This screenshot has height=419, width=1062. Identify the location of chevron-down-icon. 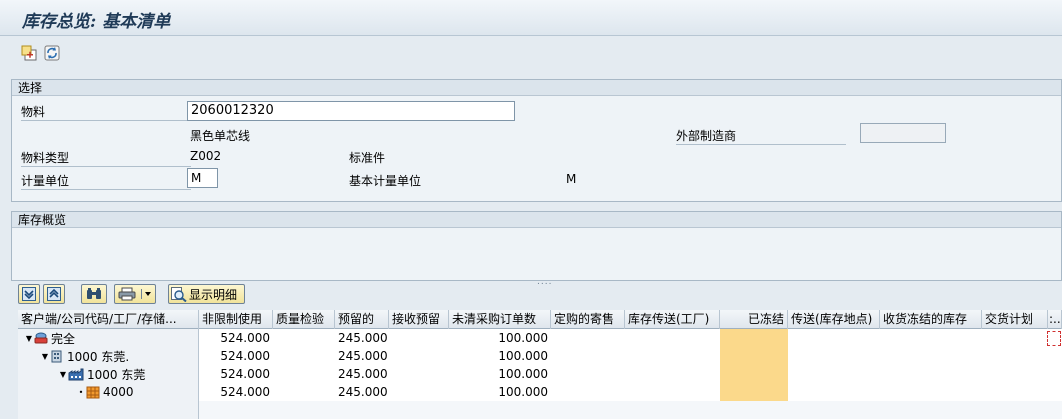
(147, 294).